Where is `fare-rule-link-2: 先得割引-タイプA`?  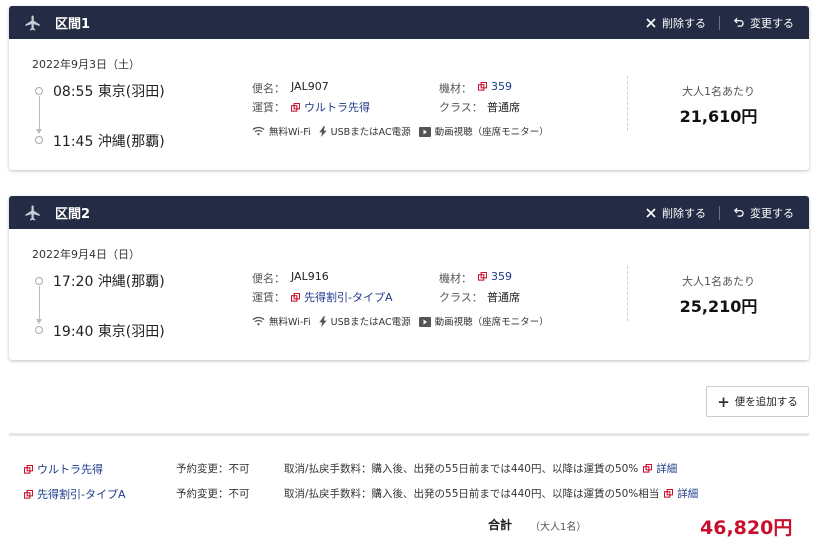 fare-rule-link-2: 先得割引-タイプA is located at coordinates (75, 494).